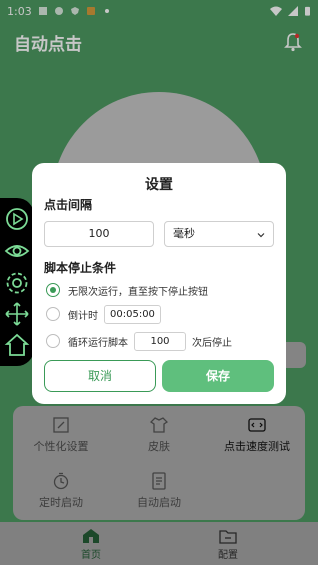 The width and height of the screenshot is (320, 565). Describe the element at coordinates (218, 376) in the screenshot. I see `save-button: 保存` at that location.